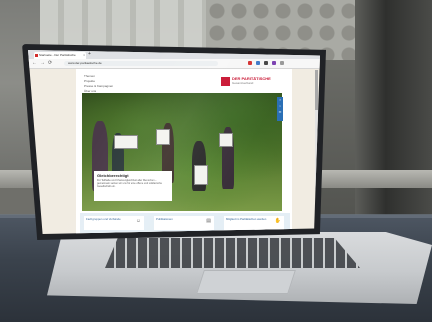  What do you see at coordinates (42, 63) in the screenshot?
I see `forward-icon: →` at bounding box center [42, 63].